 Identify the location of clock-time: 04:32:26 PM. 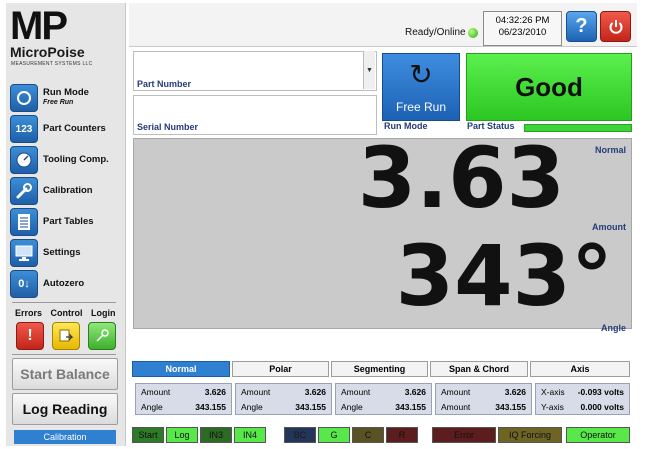
(522, 20).